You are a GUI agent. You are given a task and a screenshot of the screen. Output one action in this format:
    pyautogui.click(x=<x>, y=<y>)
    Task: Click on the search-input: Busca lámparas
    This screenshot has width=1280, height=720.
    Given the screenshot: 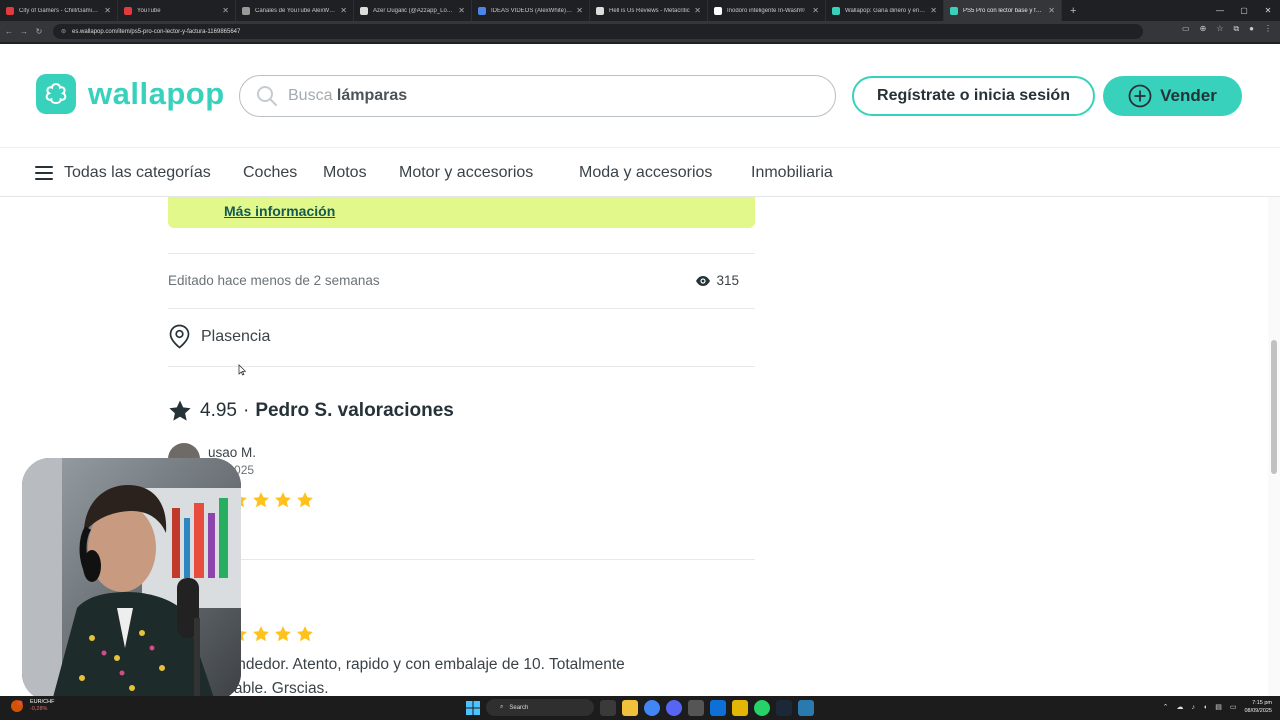 What is the action you would take?
    pyautogui.click(x=537, y=96)
    